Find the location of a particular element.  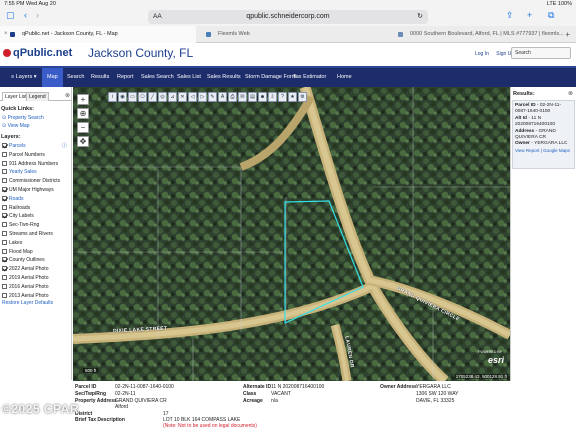

layer-item: Flood Map is located at coordinates (17, 252).